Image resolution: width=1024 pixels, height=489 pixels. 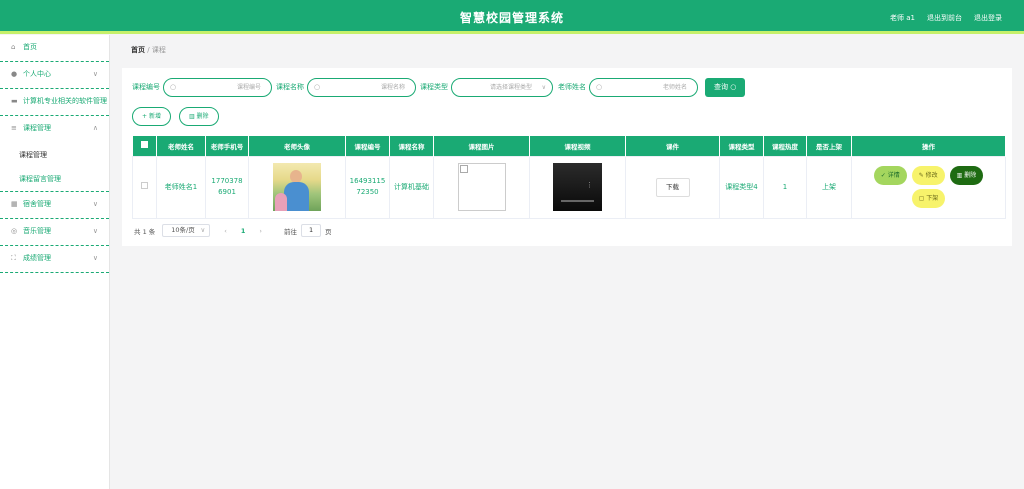 I want to click on row-checkbox, so click(x=144, y=185).